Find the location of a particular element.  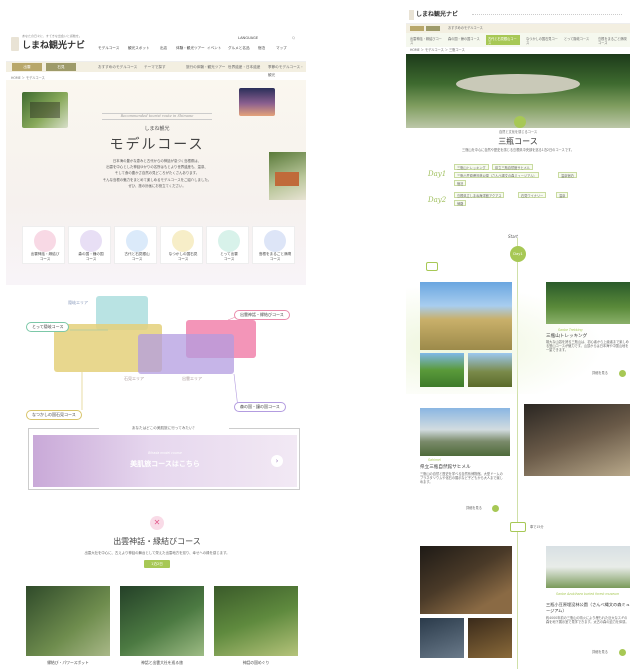

nav-spots: 観光スポット is located at coordinates (139, 48).